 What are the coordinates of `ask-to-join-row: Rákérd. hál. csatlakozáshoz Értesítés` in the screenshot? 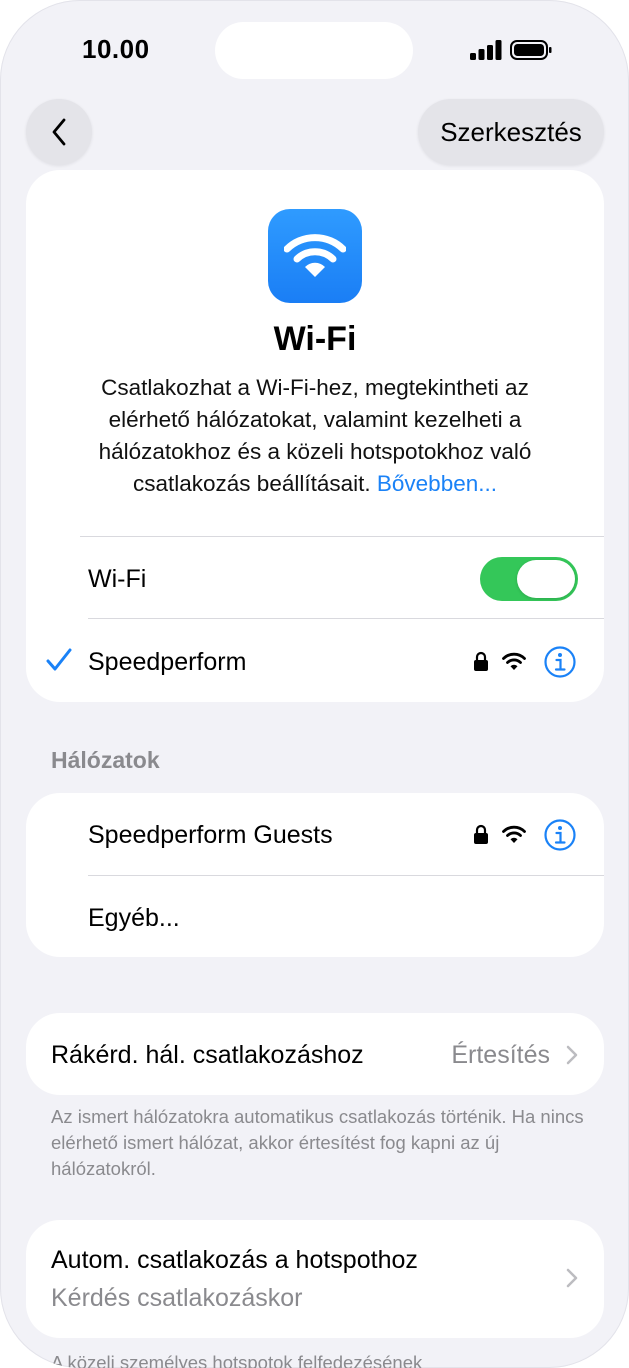 It's located at (315, 1054).